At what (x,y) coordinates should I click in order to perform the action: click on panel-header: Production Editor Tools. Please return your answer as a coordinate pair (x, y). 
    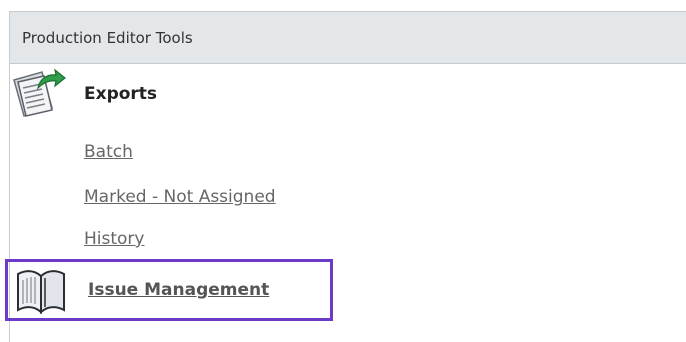
    Looking at the image, I should click on (348, 38).